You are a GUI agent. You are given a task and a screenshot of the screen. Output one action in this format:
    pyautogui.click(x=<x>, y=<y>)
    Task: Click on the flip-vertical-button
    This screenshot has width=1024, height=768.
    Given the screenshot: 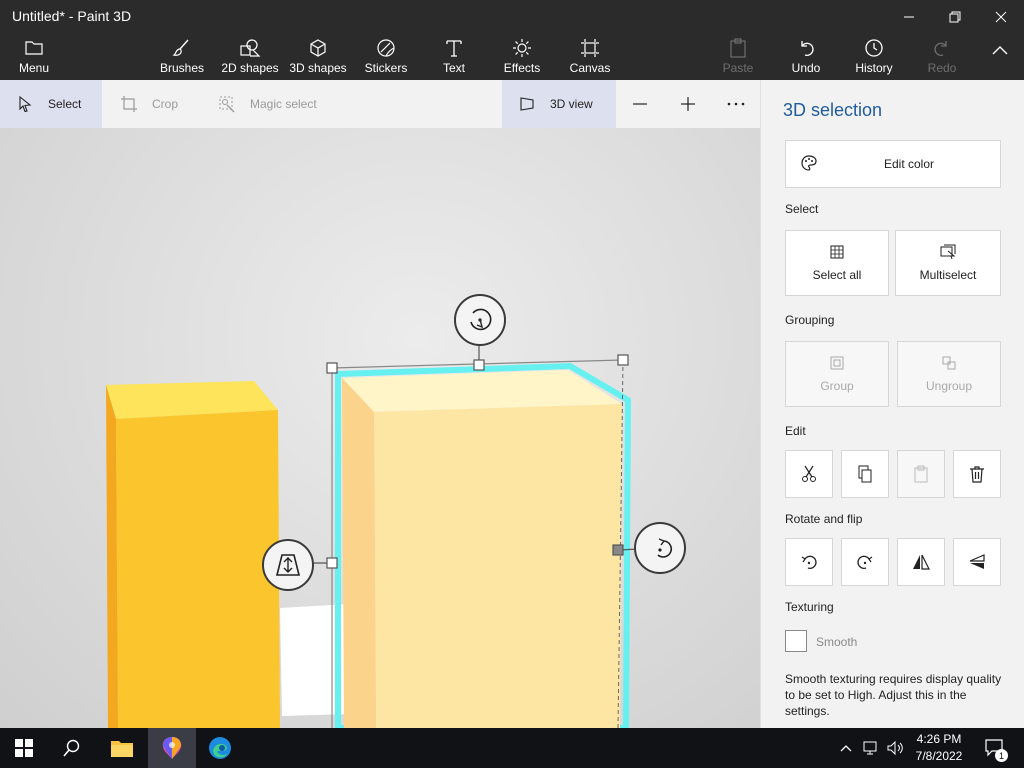 What is the action you would take?
    pyautogui.click(x=977, y=562)
    